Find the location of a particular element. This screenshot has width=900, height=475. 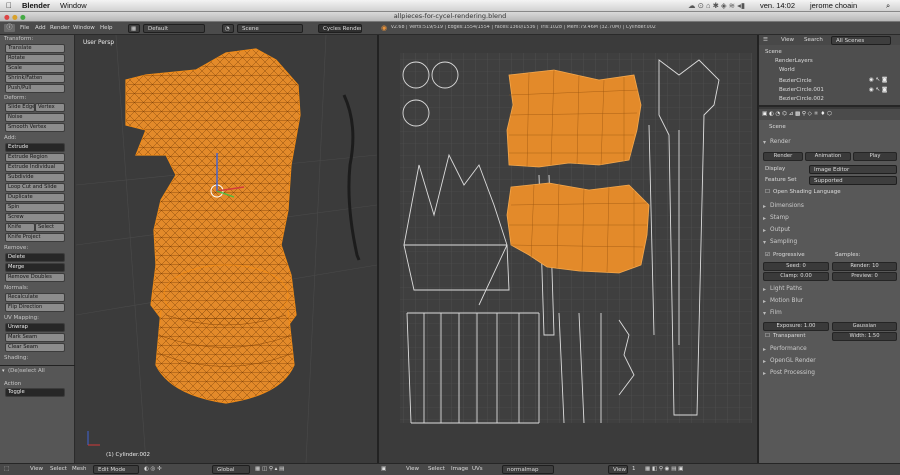

mark-seam-button: Mark Seam is located at coordinates (35, 337).